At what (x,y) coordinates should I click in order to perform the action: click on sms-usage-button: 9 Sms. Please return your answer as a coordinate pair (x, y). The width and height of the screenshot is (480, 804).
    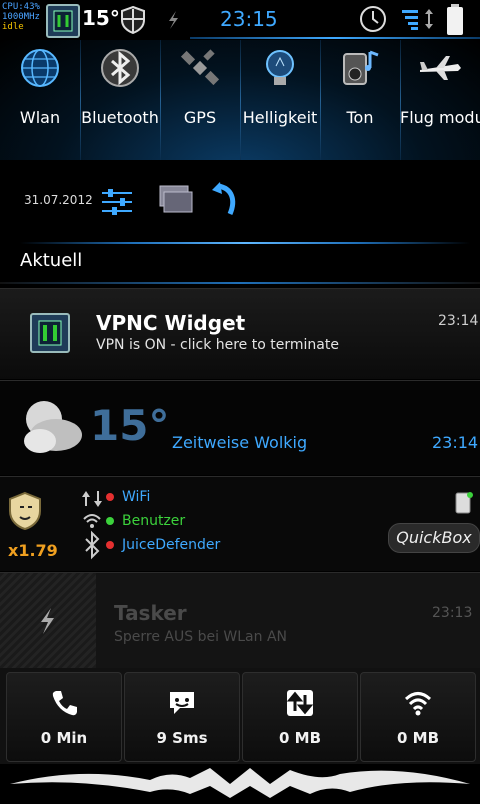
    Looking at the image, I should click on (182, 717).